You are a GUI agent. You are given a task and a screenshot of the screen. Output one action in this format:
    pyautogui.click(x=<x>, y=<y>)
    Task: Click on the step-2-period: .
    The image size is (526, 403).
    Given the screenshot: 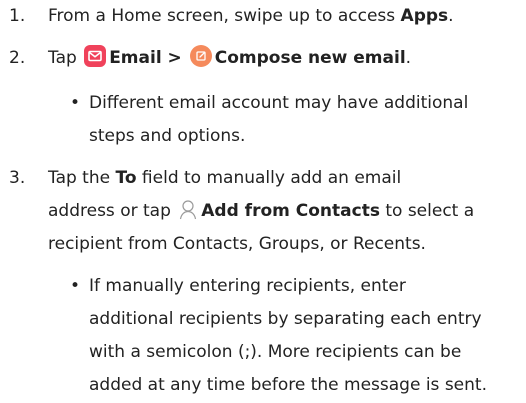 What is the action you would take?
    pyautogui.click(x=408, y=58)
    